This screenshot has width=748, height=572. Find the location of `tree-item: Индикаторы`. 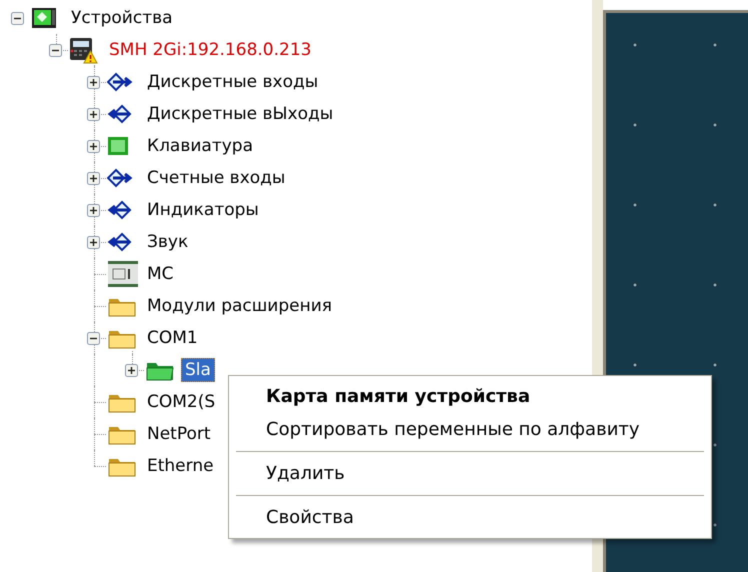

tree-item: Индикаторы is located at coordinates (203, 210).